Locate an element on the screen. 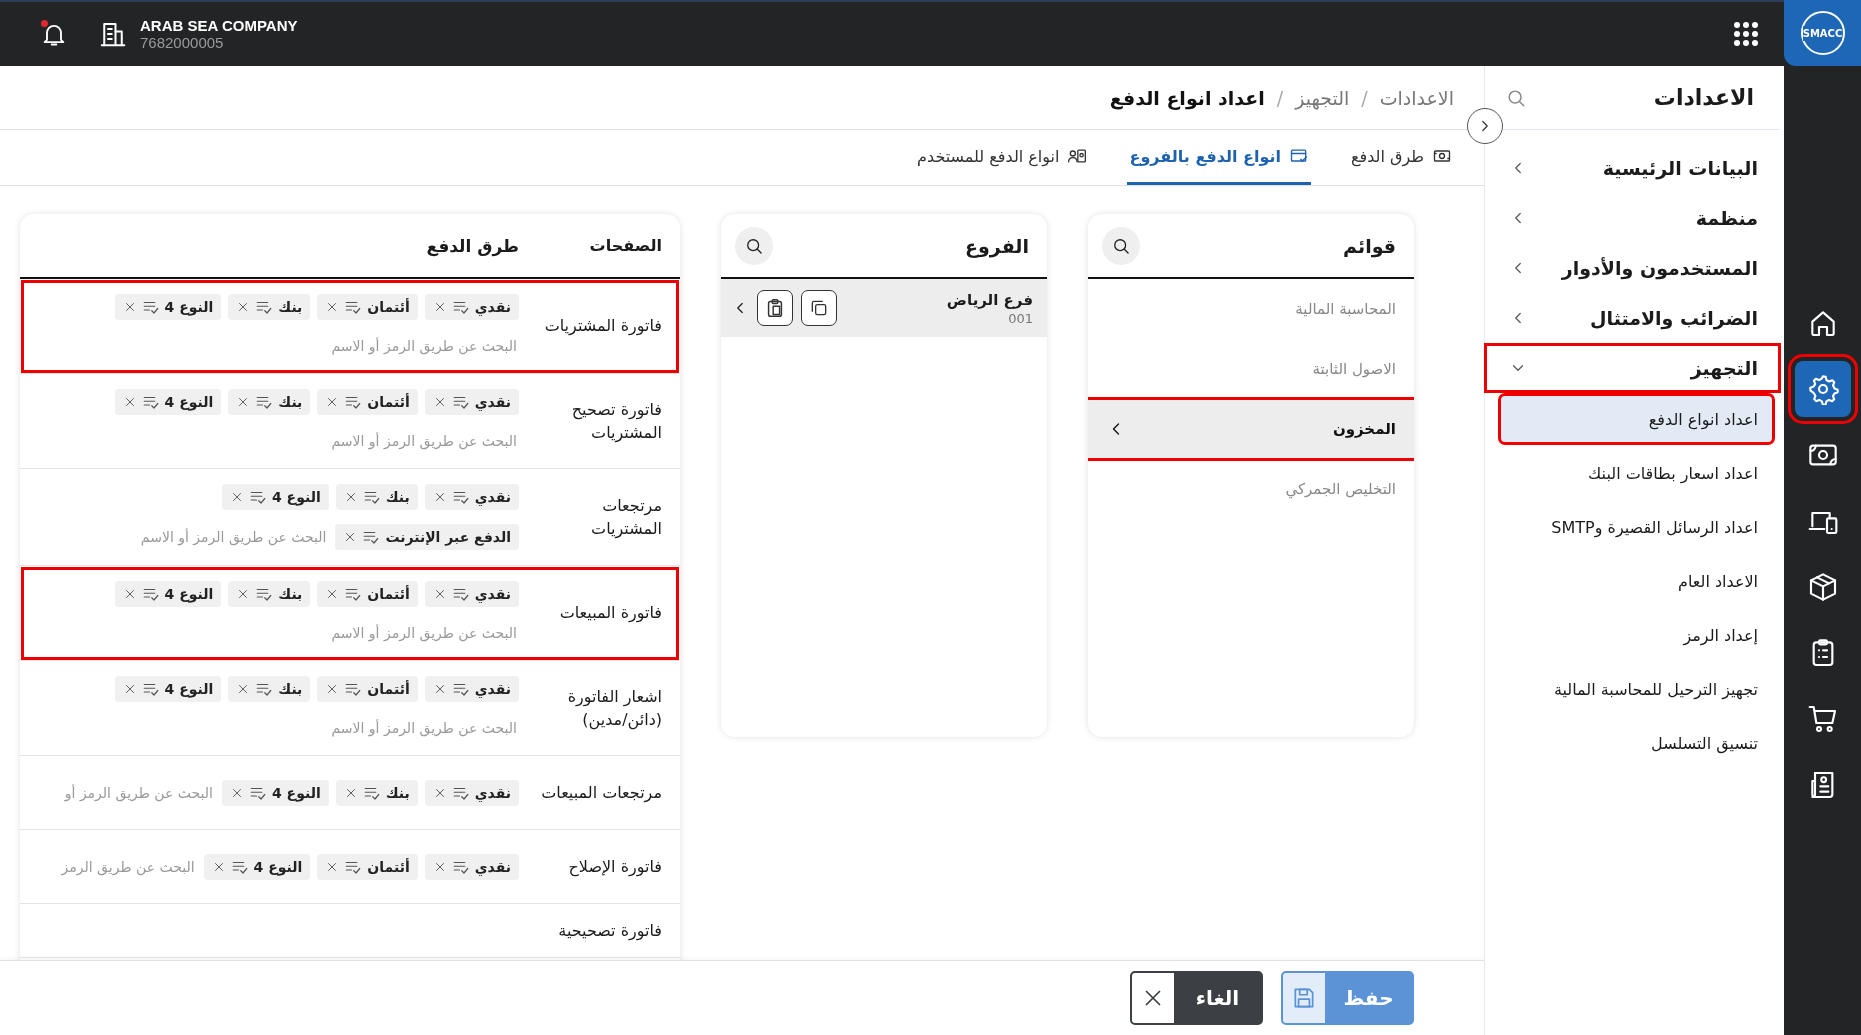 The width and height of the screenshot is (1861, 1035). column-header: الصفحات is located at coordinates (625, 245).